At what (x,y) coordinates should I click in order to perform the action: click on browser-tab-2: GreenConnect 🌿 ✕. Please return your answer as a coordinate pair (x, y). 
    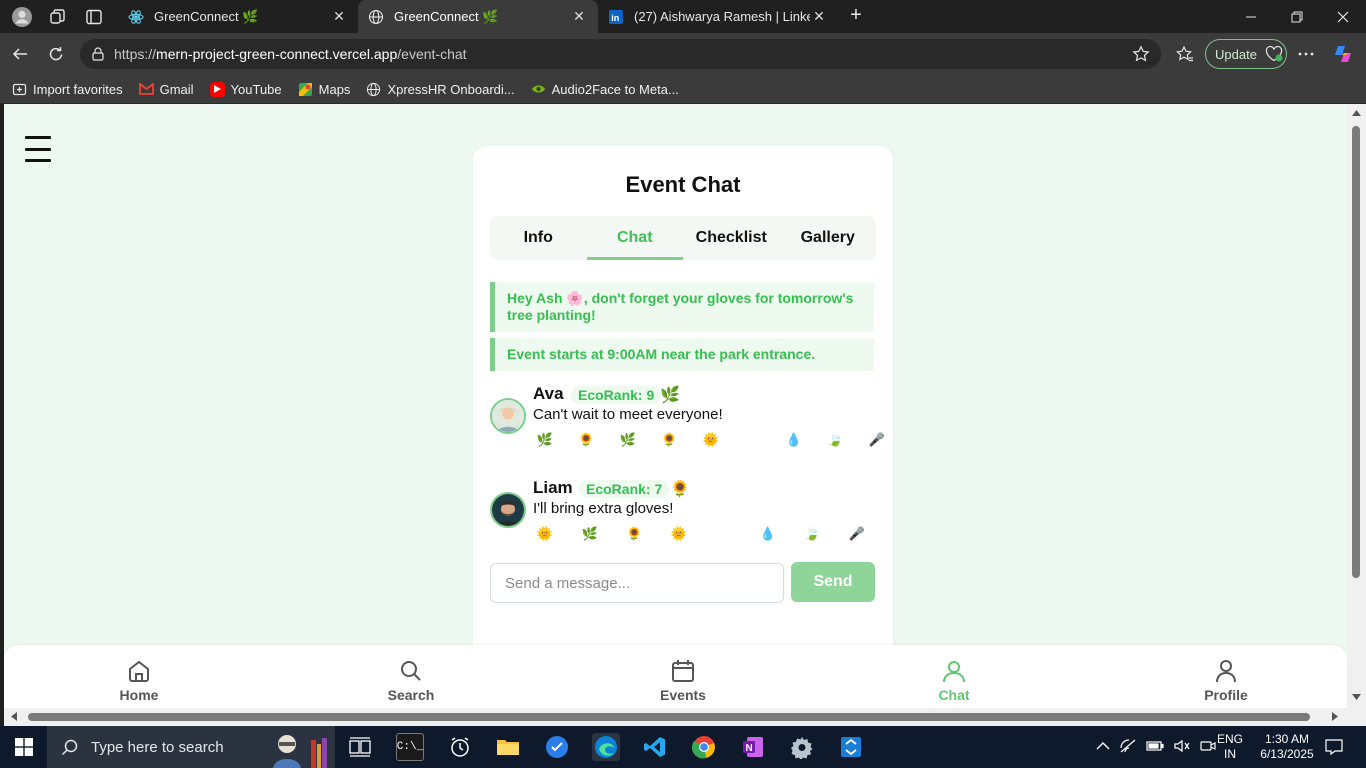
    Looking at the image, I should click on (478, 16).